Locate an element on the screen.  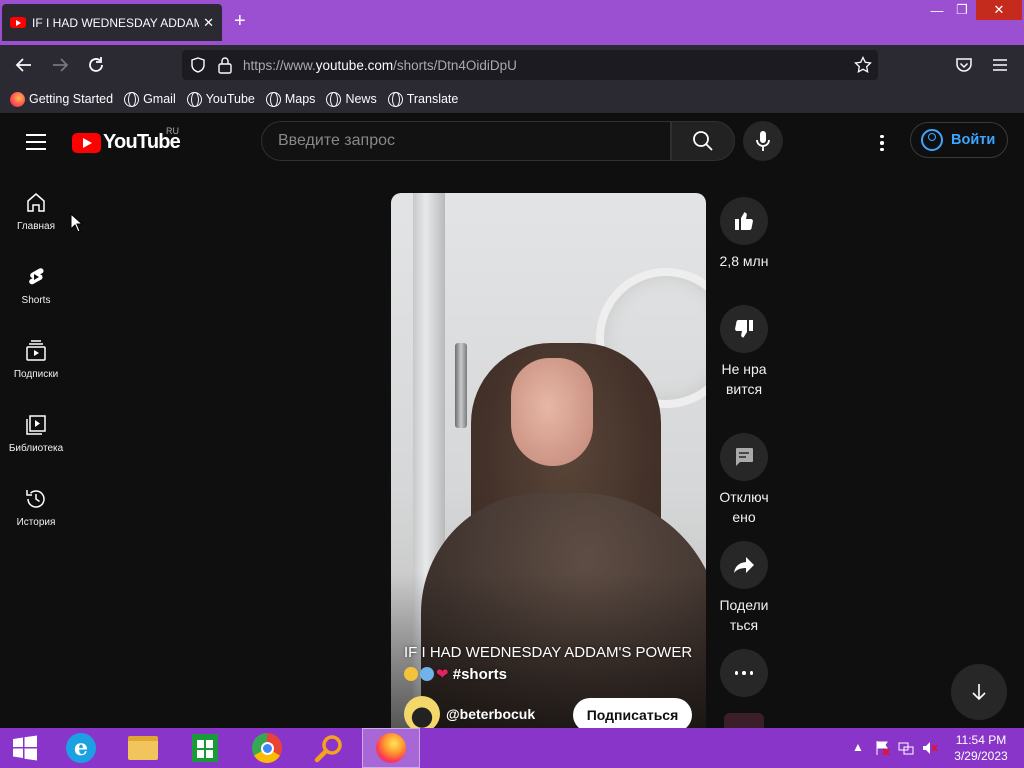
more-actions is located at coordinates (744, 673).